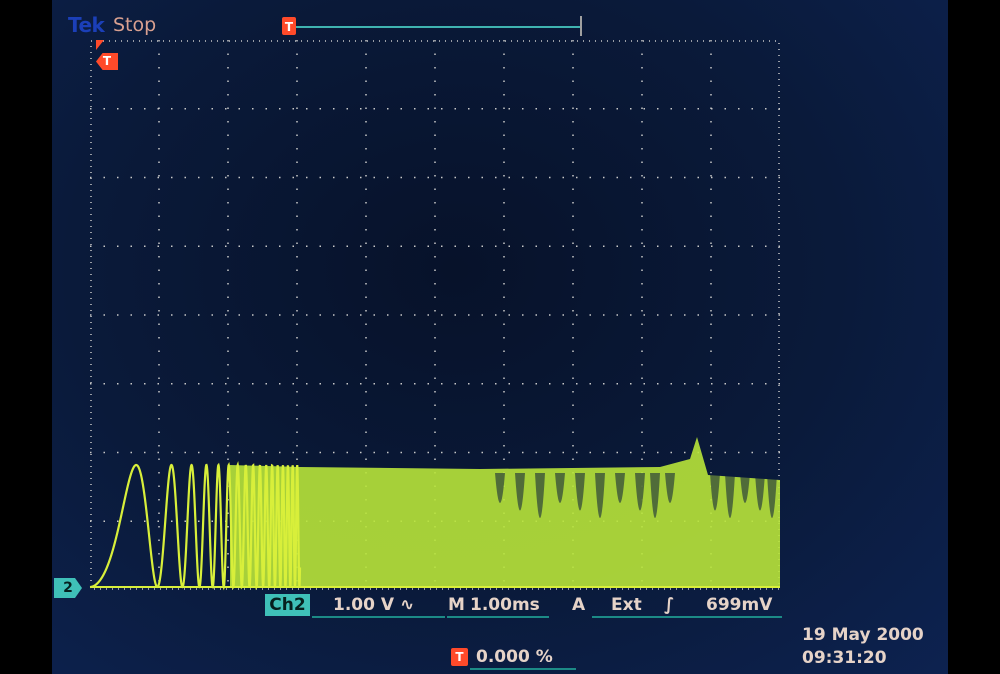 Image resolution: width=1000 pixels, height=674 pixels. I want to click on volts-value: 1.00 V, so click(364, 605).